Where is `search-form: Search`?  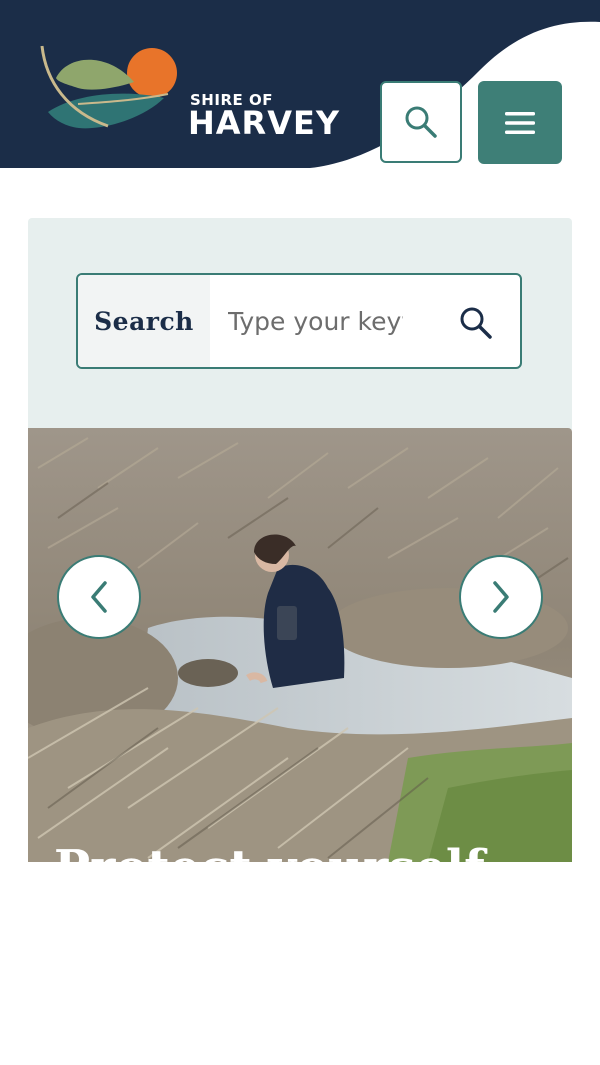 search-form: Search is located at coordinates (299, 321).